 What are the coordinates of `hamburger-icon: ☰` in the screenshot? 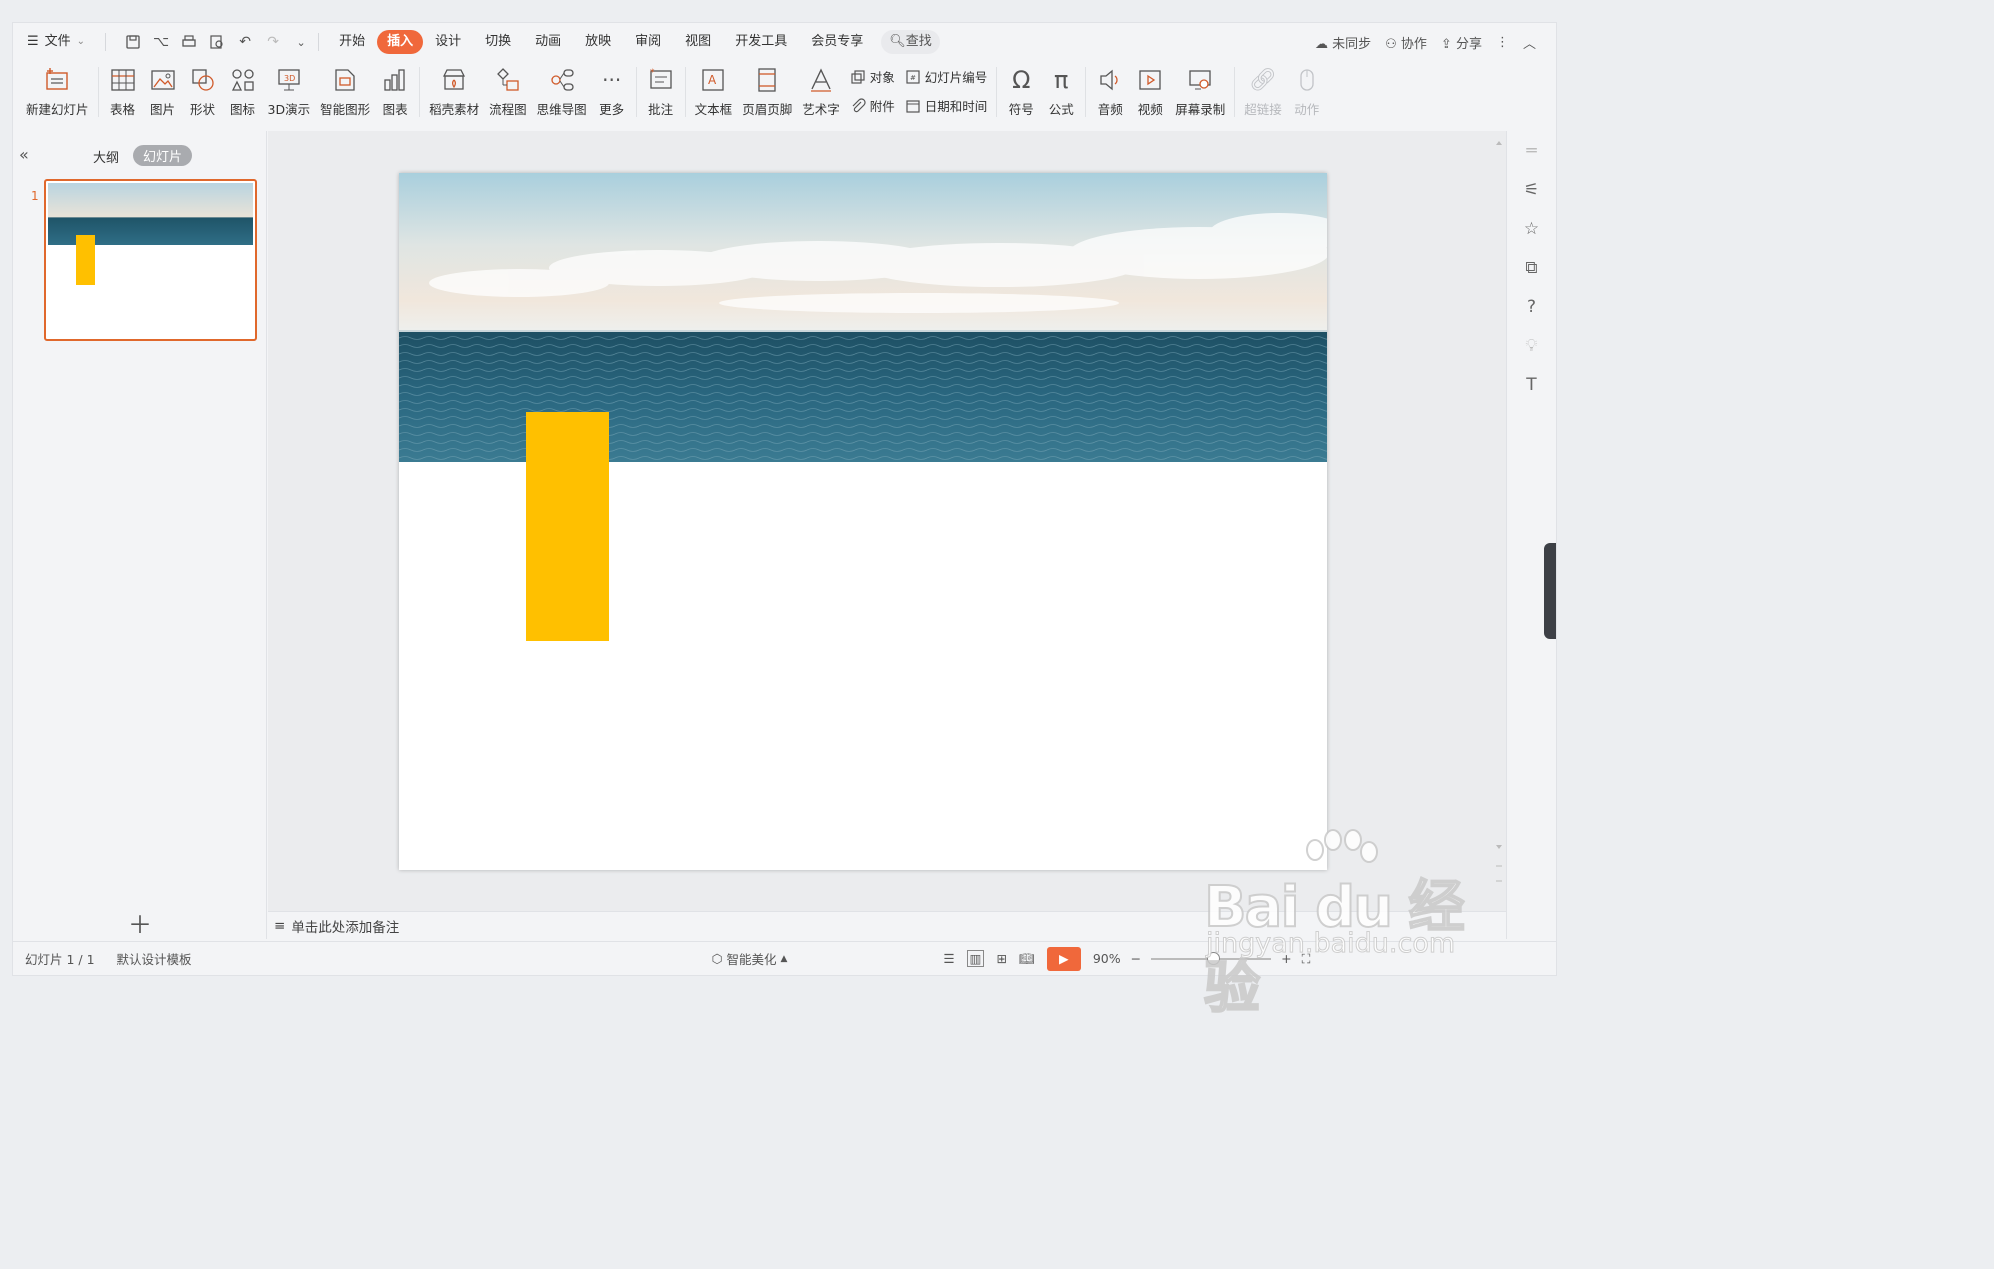 It's located at (33, 41).